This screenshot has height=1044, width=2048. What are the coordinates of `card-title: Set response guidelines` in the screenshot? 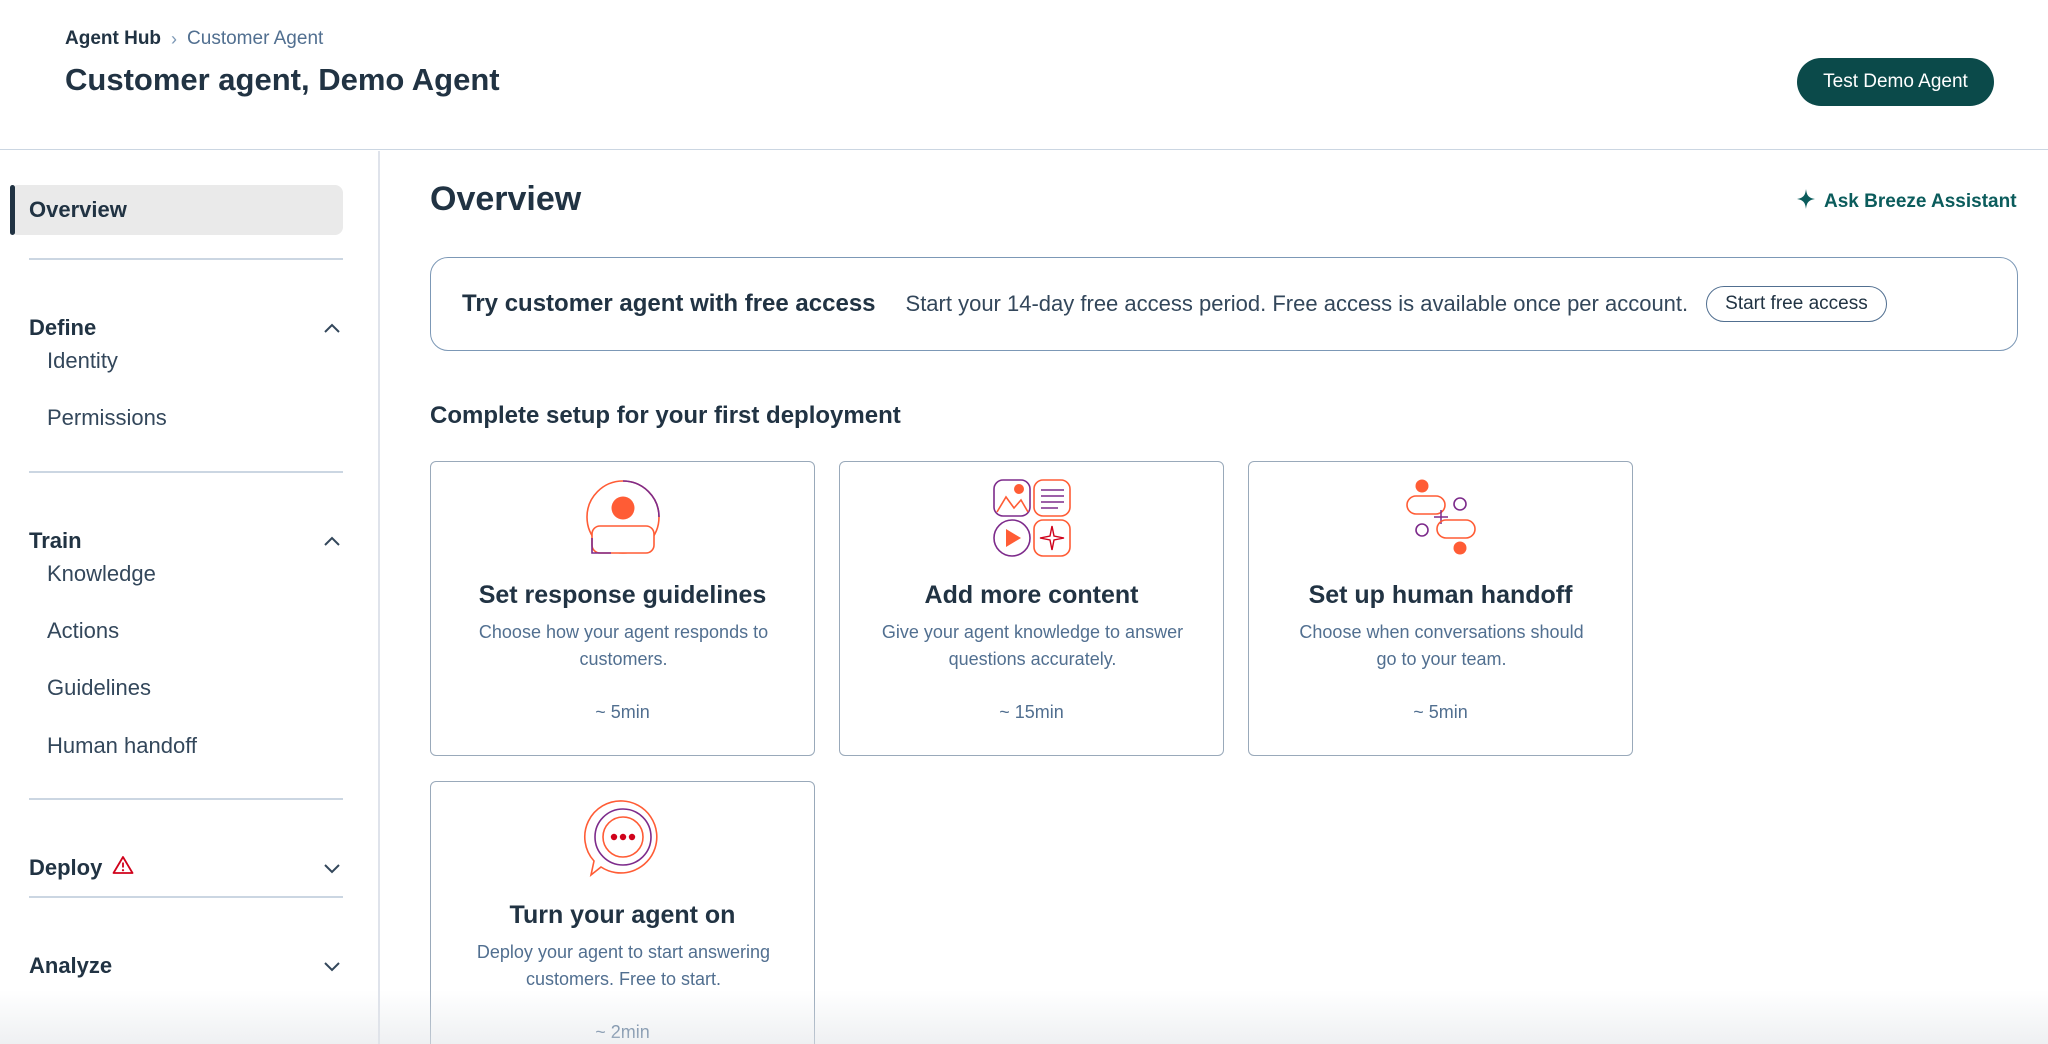 It's located at (622, 595).